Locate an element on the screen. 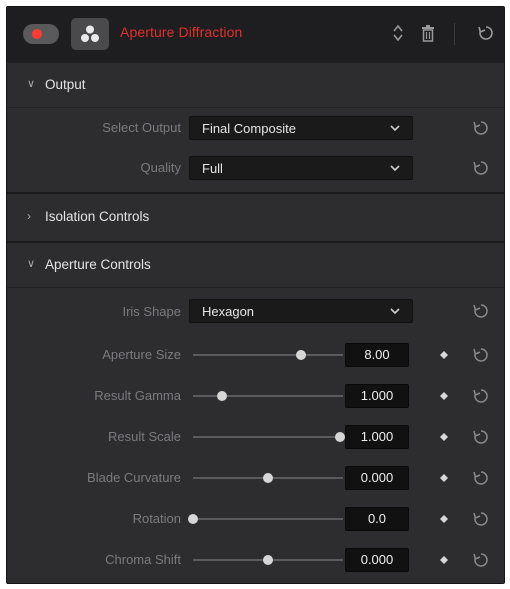 Image resolution: width=510 pixels, height=589 pixels. isolation-section: › Isolation Controls is located at coordinates (255, 217).